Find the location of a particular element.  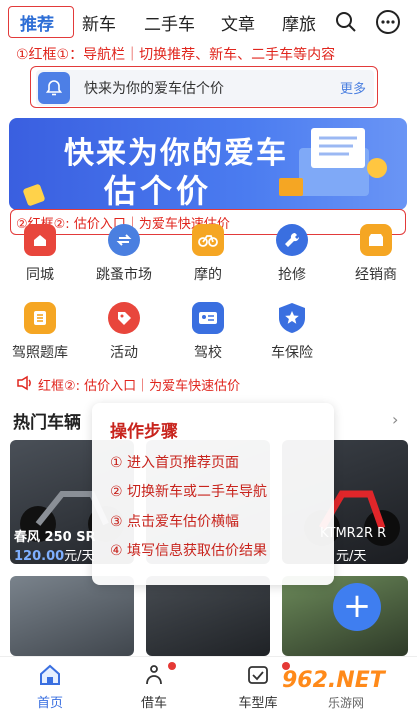

grid-item-dealer: 经销商 is located at coordinates (376, 254).